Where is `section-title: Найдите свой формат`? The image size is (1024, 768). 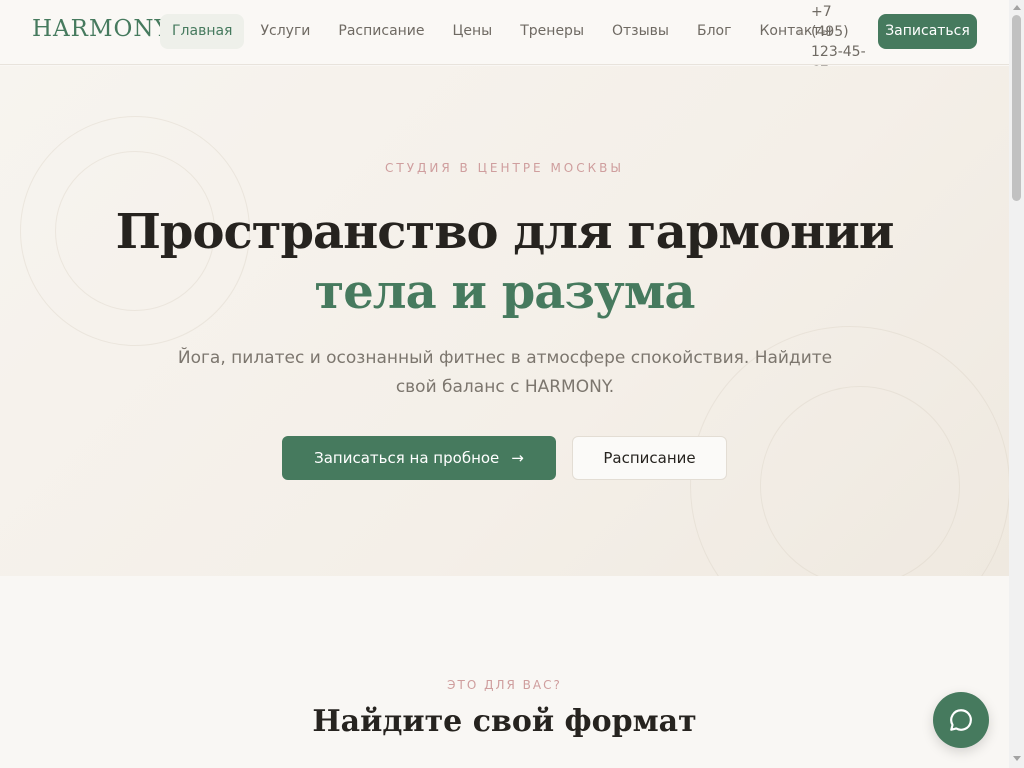 section-title: Найдите свой формат is located at coordinates (504, 721).